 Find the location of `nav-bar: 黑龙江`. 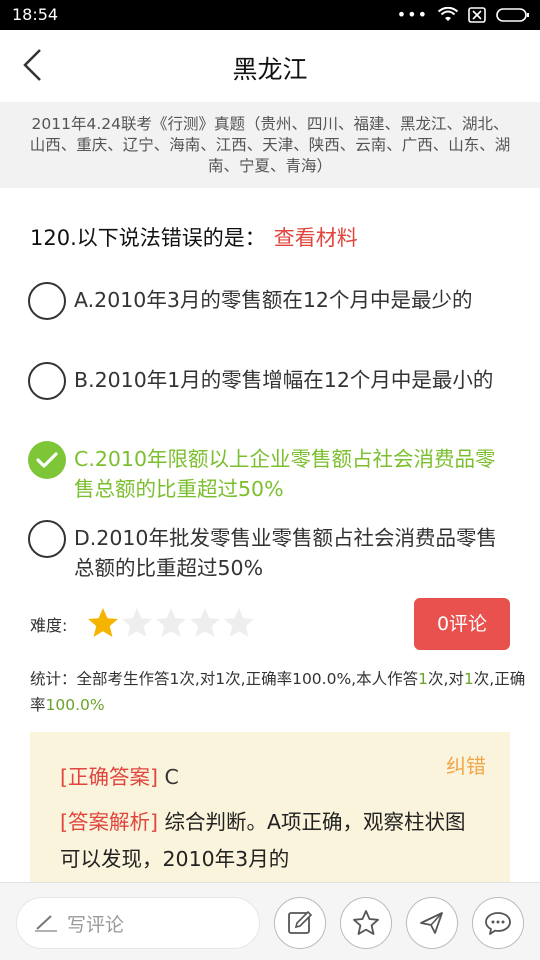

nav-bar: 黑龙江 is located at coordinates (270, 66).